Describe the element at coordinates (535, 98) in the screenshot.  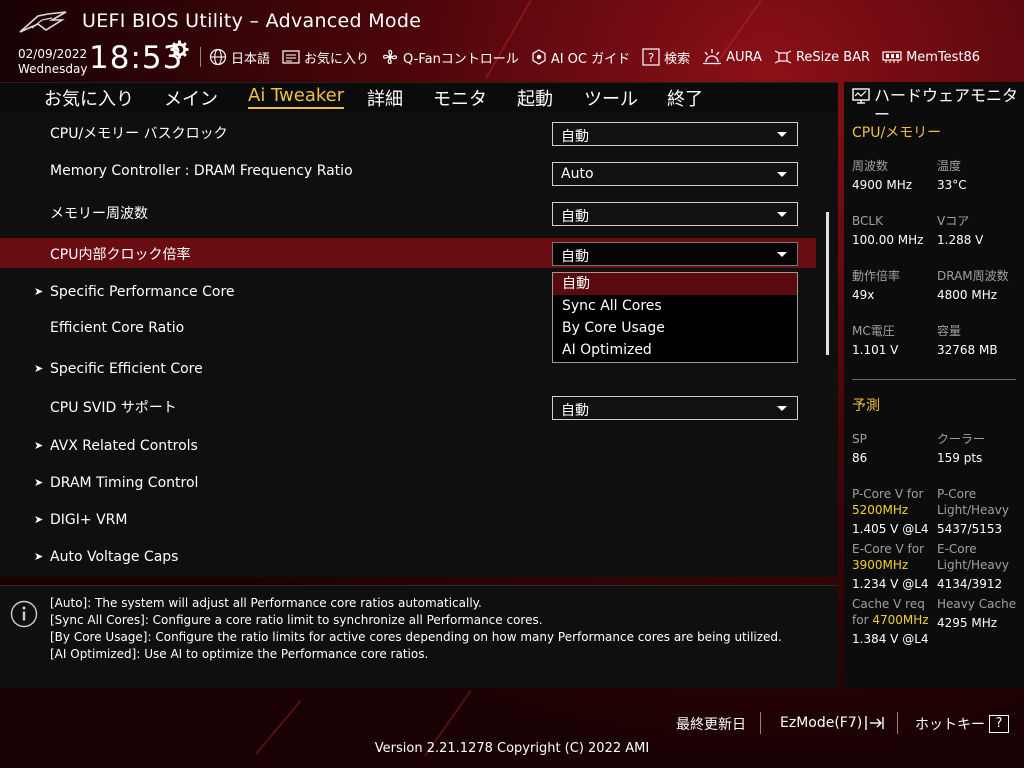
I see `tab-boot: 起動` at that location.